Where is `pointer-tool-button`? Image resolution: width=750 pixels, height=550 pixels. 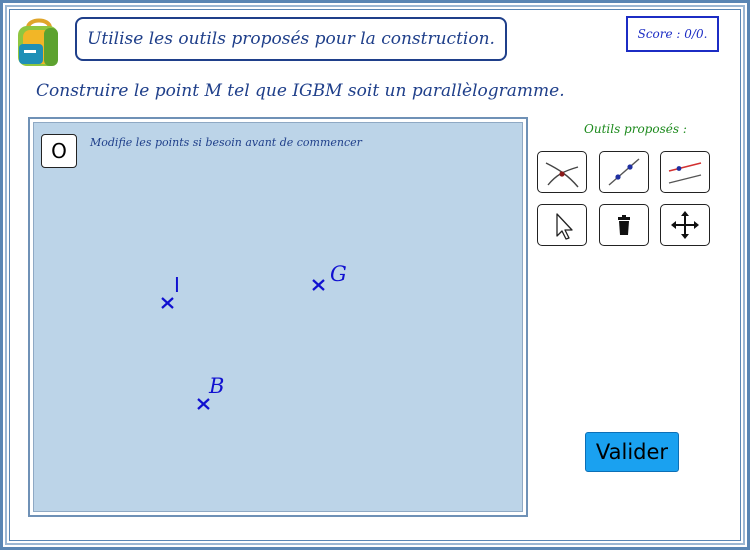 pointer-tool-button is located at coordinates (562, 225).